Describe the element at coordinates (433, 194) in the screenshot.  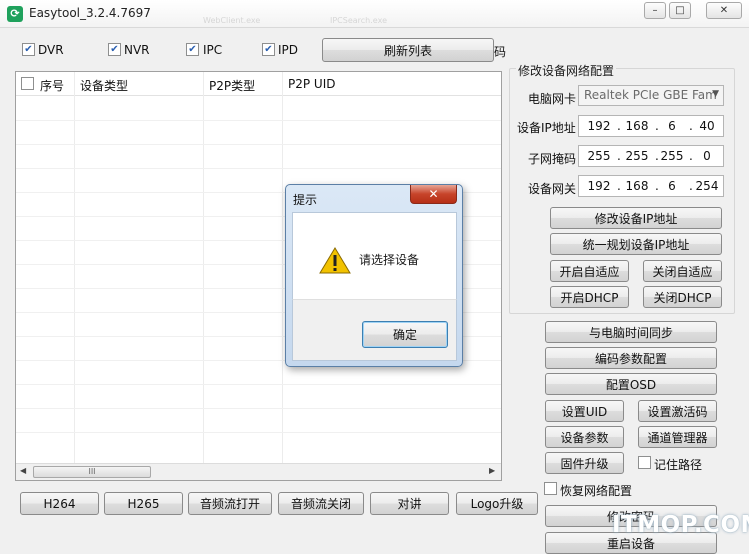
I see `dialog-close-button: ✕` at that location.